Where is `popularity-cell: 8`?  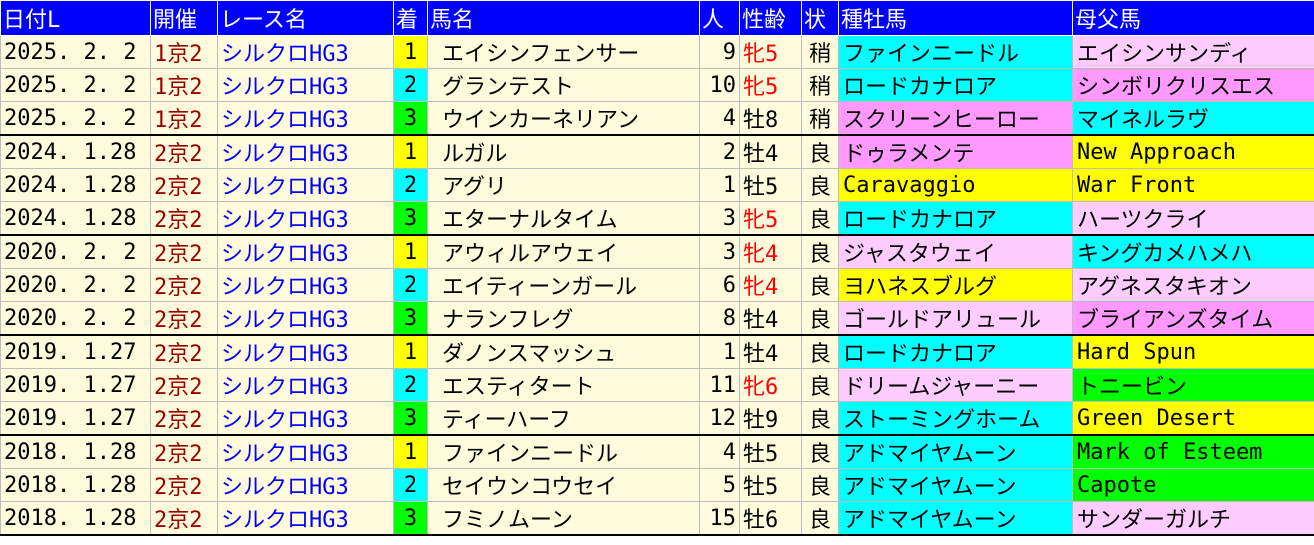 popularity-cell: 8 is located at coordinates (719, 318).